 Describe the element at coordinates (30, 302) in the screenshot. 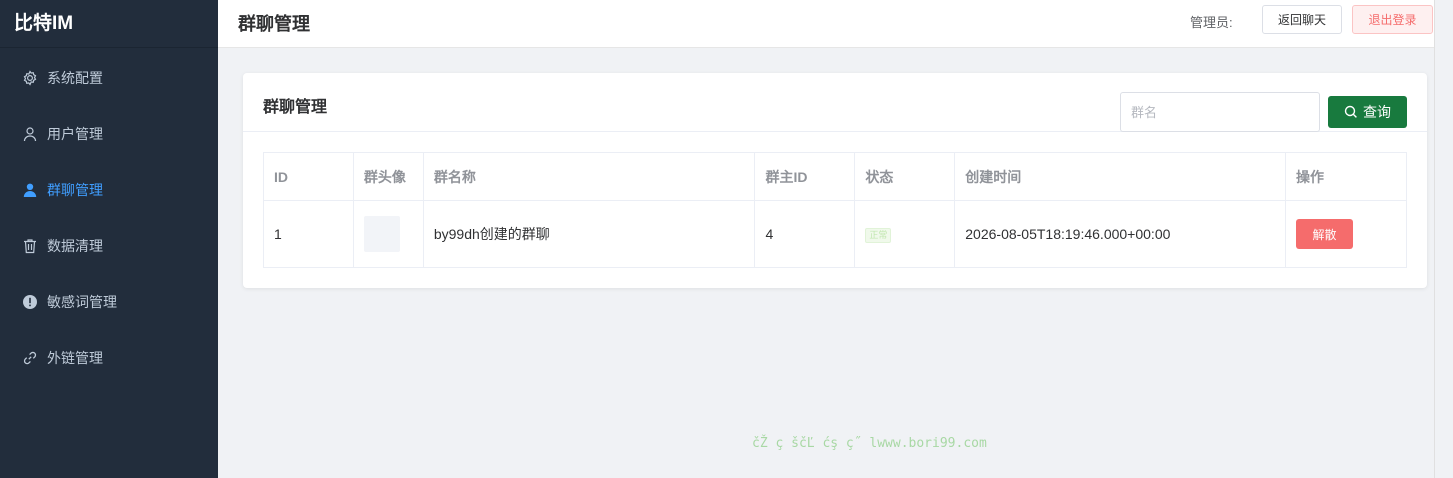

I see `warning-icon` at that location.